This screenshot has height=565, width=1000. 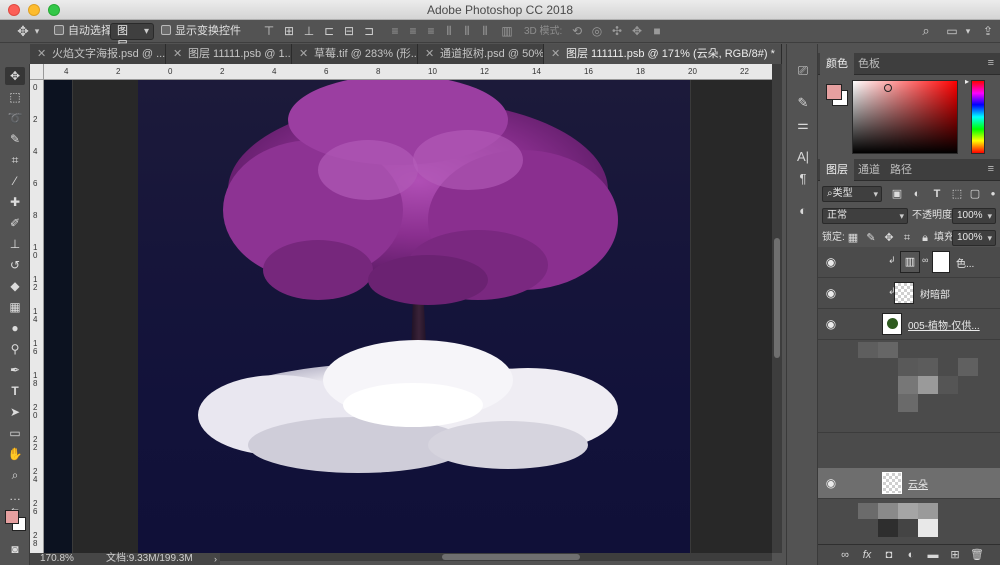 I want to click on new-adjustment-layer-icon: ◐, so click(x=911, y=555).